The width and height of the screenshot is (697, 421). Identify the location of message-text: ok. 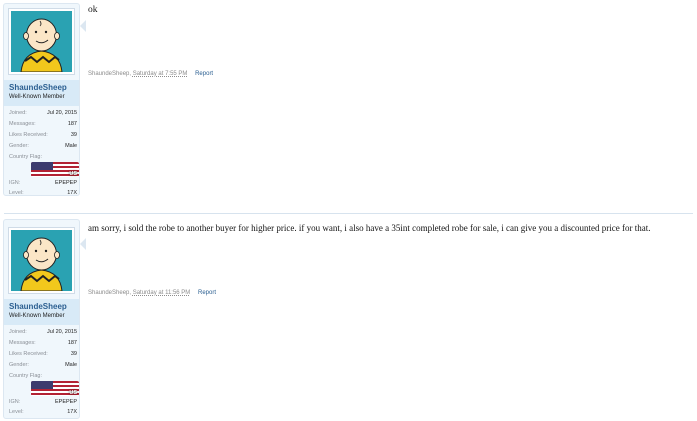
(93, 10).